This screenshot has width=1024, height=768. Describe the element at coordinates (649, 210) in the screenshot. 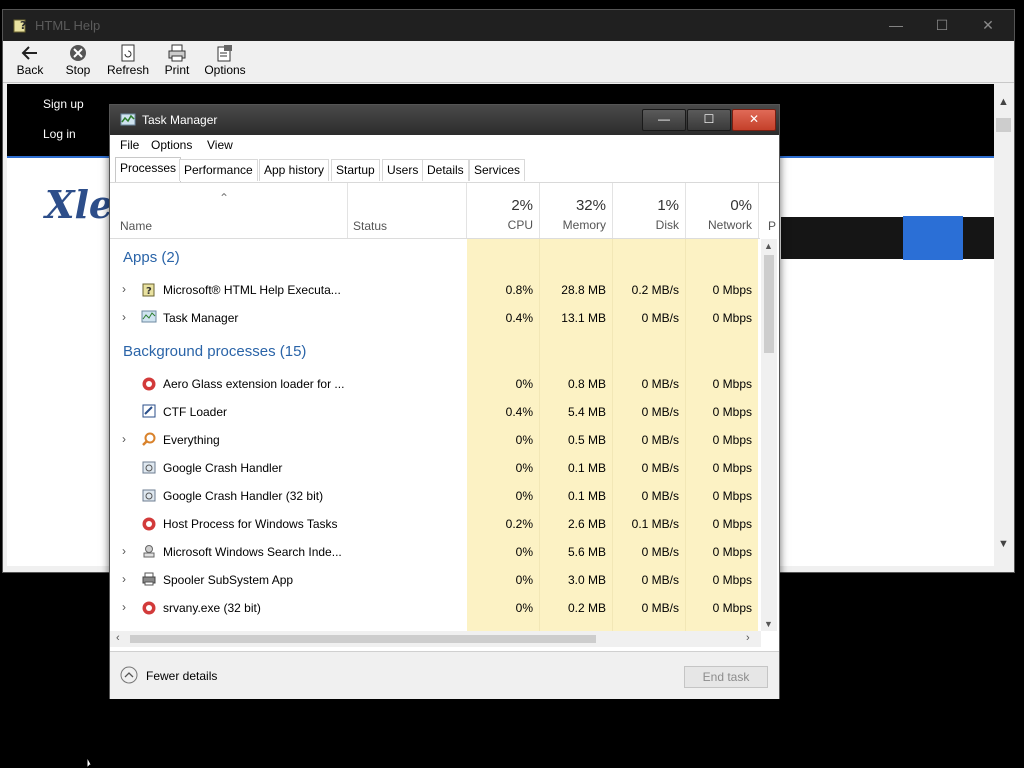

I see `column-disk-header: 1% Disk` at that location.